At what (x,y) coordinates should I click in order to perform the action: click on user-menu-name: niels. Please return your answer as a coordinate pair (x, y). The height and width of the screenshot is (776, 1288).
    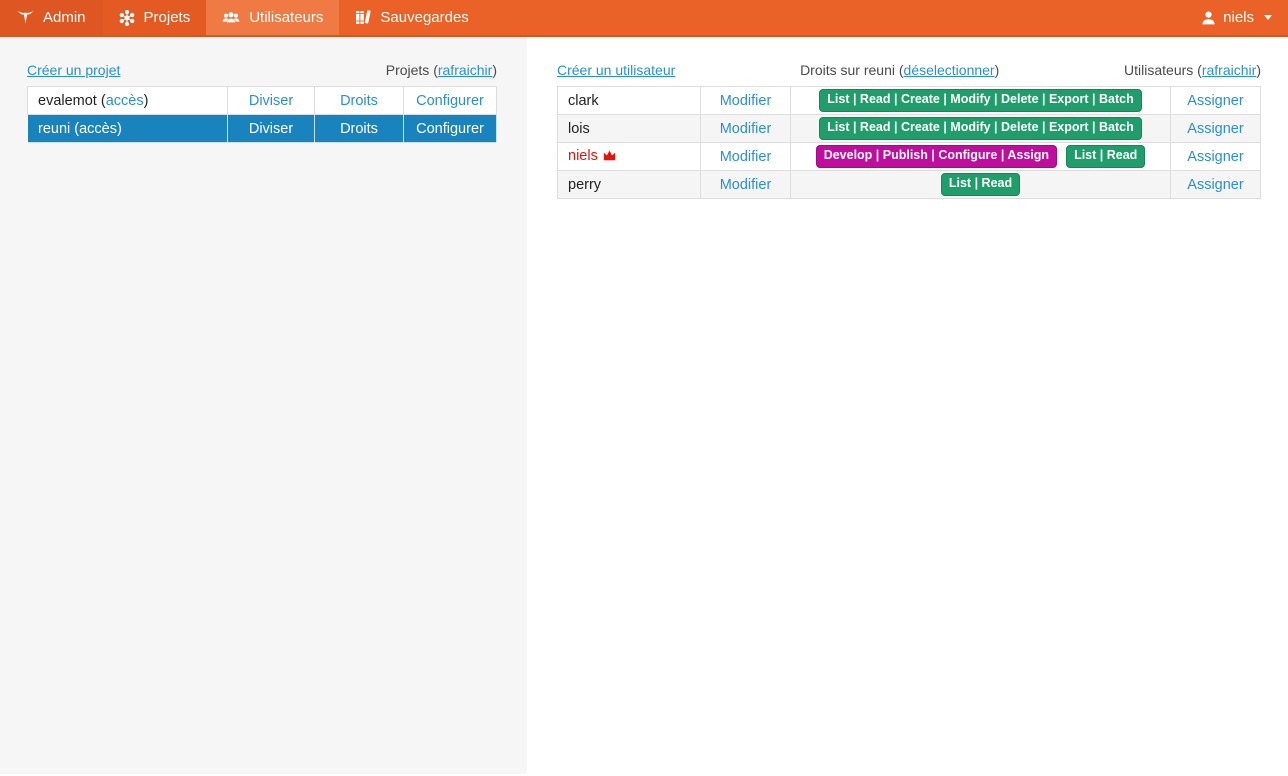
    Looking at the image, I should click on (1238, 17).